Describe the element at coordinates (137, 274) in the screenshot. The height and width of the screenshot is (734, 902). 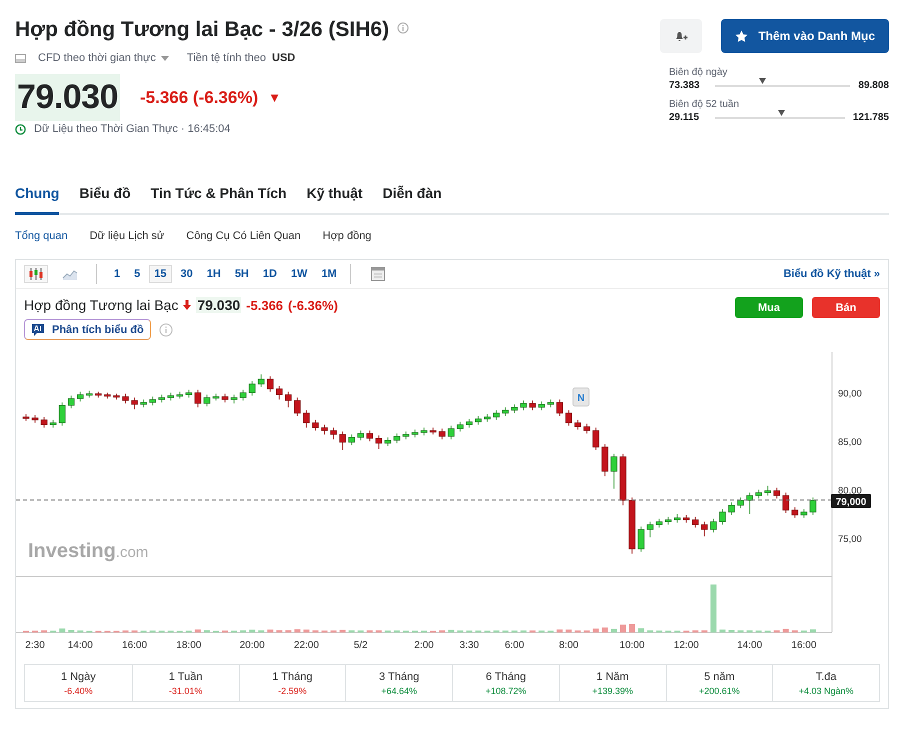
I see `interval-button: 5` at that location.